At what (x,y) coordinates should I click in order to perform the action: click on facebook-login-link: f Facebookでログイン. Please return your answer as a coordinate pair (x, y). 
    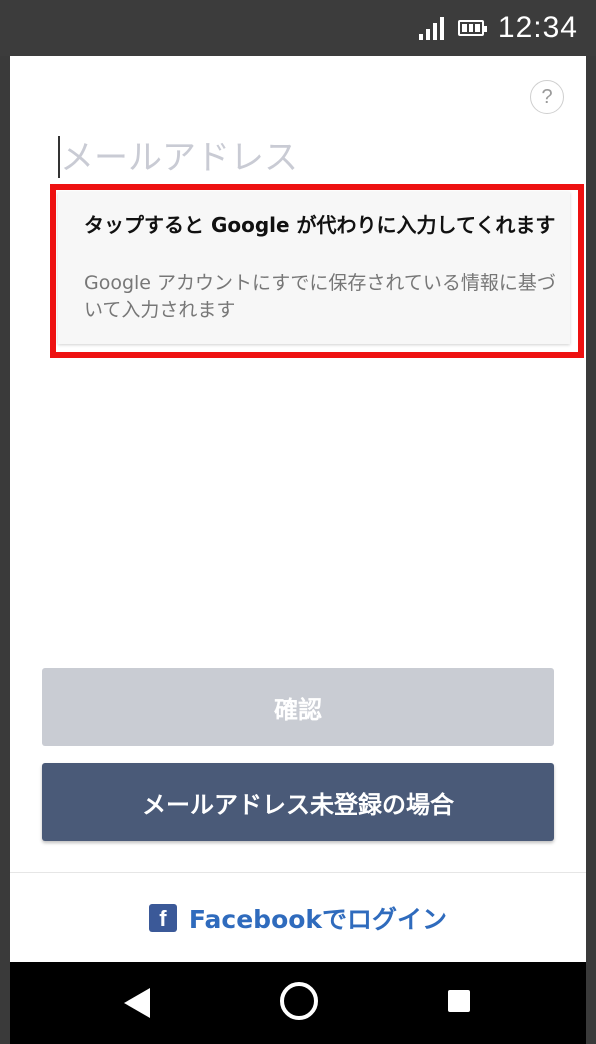
    Looking at the image, I should click on (298, 918).